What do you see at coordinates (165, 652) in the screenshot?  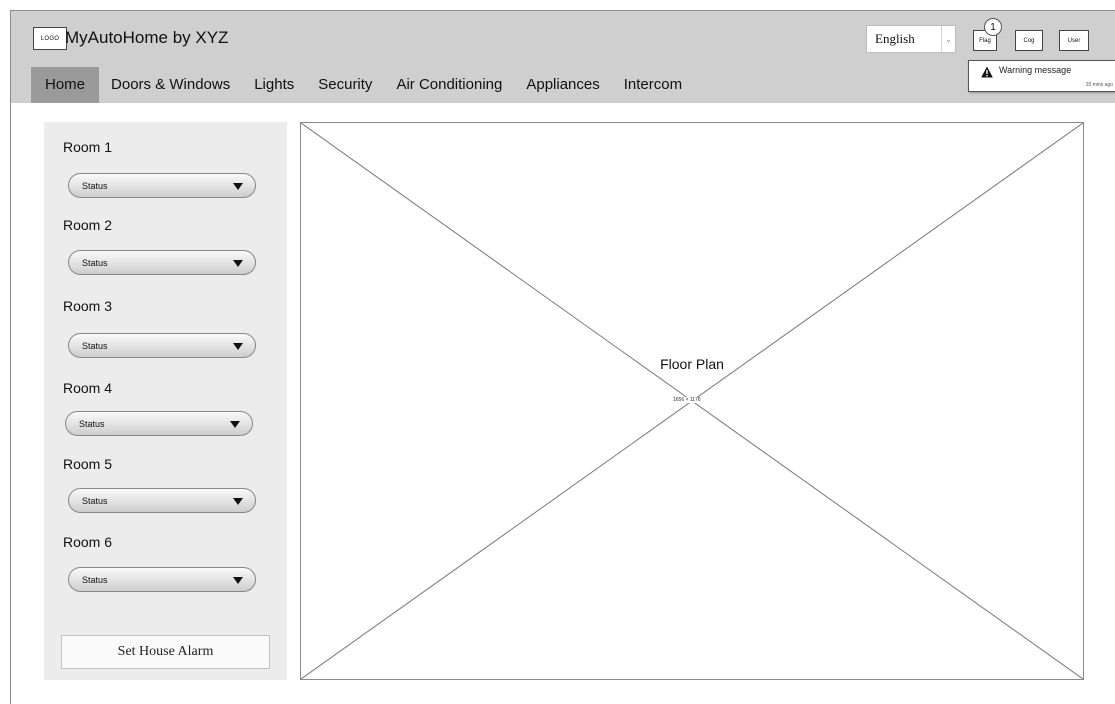 I see `set-house-alarm-button: Set House Alarm` at bounding box center [165, 652].